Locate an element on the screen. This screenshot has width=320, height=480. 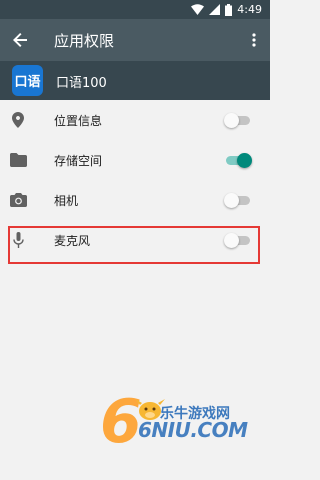
more-vert-icon is located at coordinates (254, 40).